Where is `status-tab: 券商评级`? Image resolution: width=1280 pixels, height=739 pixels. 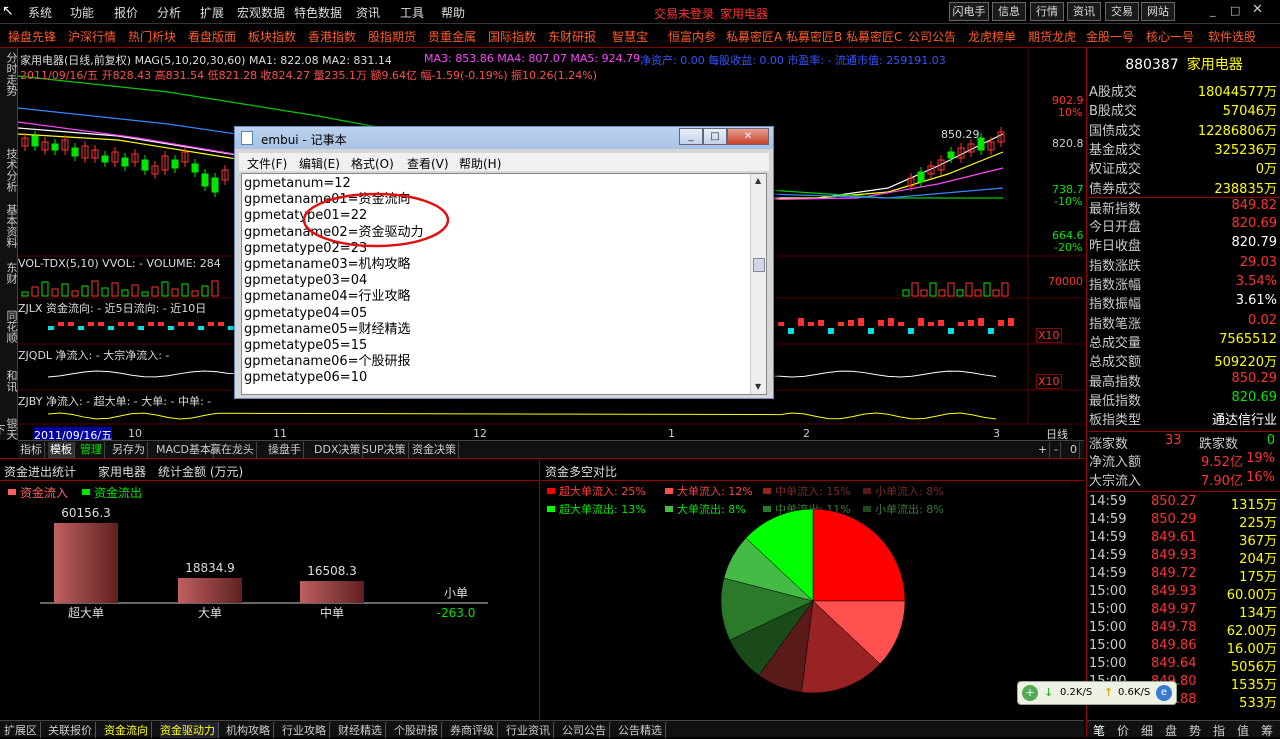 status-tab: 券商评级 is located at coordinates (474, 730).